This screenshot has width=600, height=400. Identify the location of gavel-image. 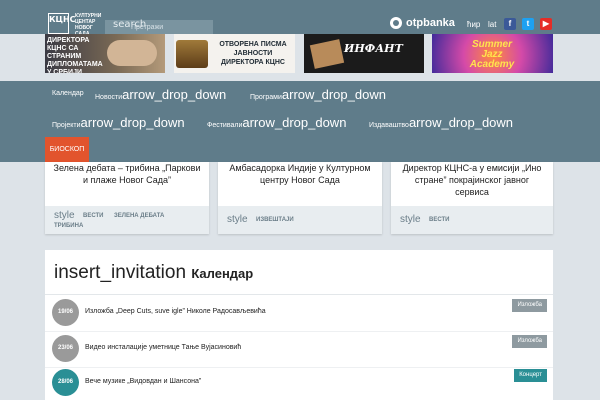
(192, 54).